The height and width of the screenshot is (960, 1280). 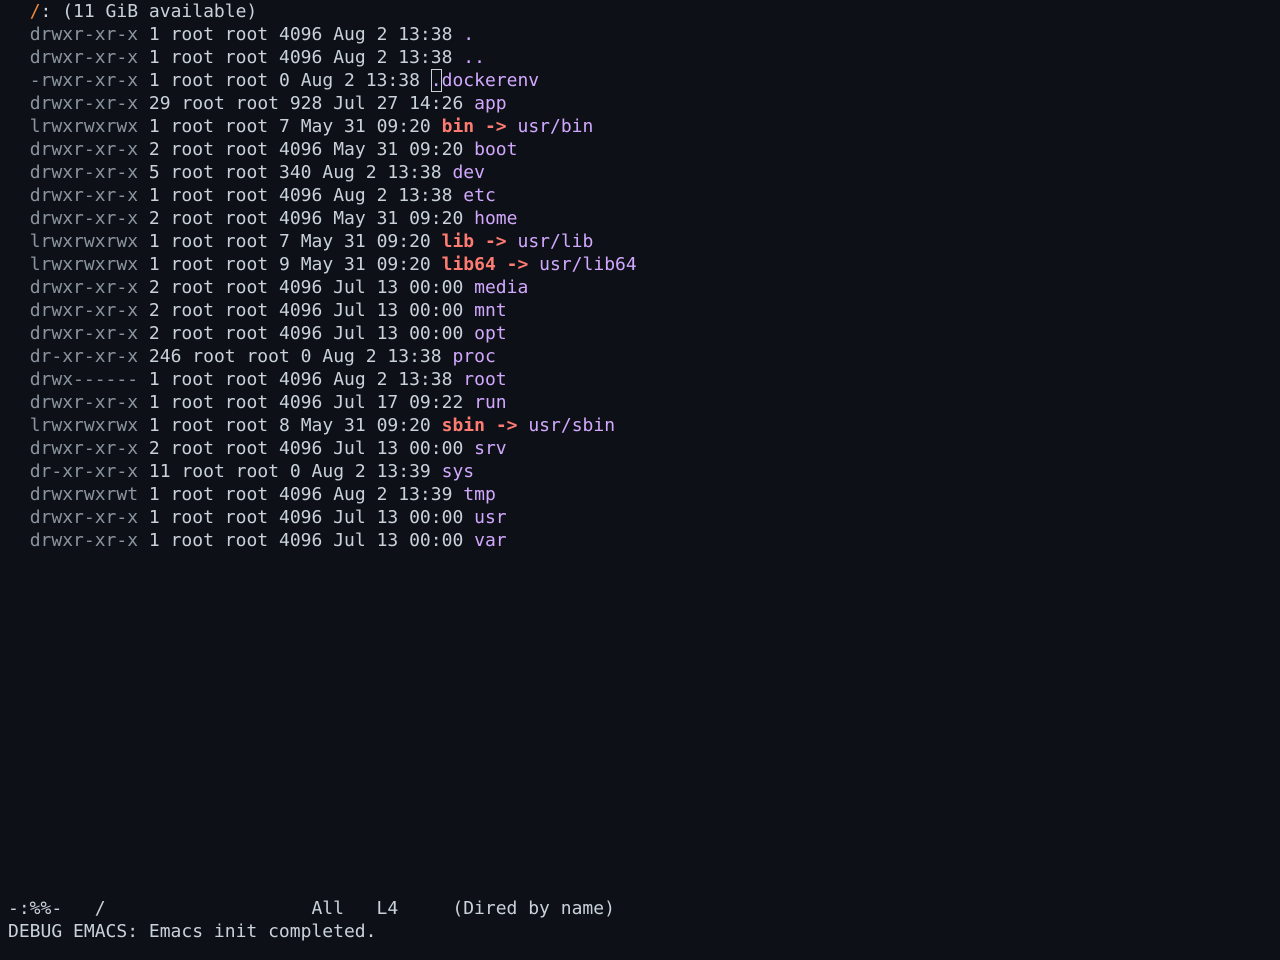 I want to click on file-time: 13:38, so click(x=414, y=356).